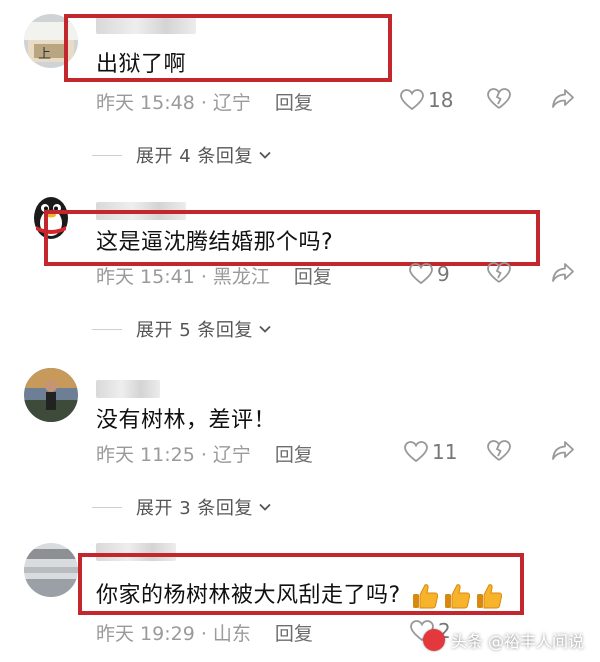 The width and height of the screenshot is (600, 662). Describe the element at coordinates (186, 420) in the screenshot. I see `comment-text: 没有树林，差评！` at that location.